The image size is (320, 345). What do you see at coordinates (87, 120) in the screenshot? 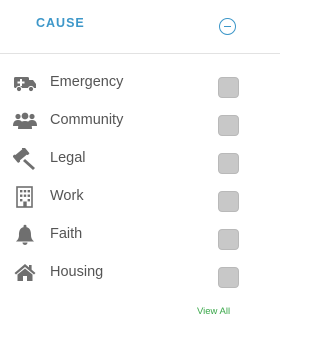
I see `cause-label: Community` at bounding box center [87, 120].